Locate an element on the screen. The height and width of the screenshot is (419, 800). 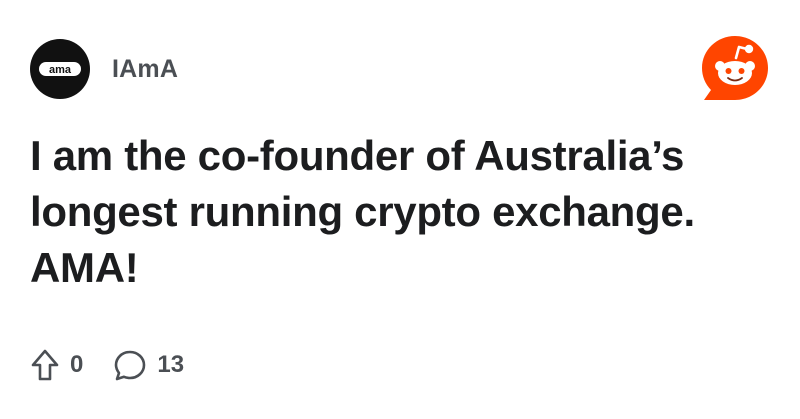
svg-text: ama is located at coordinates (60, 70).